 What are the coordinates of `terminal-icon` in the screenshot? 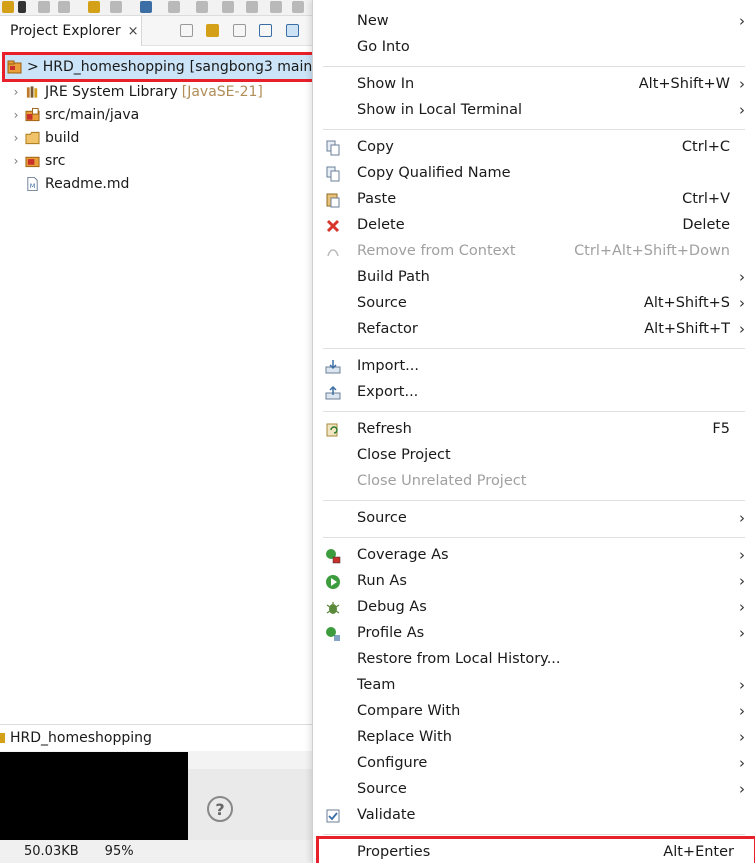 It's located at (146, 7).